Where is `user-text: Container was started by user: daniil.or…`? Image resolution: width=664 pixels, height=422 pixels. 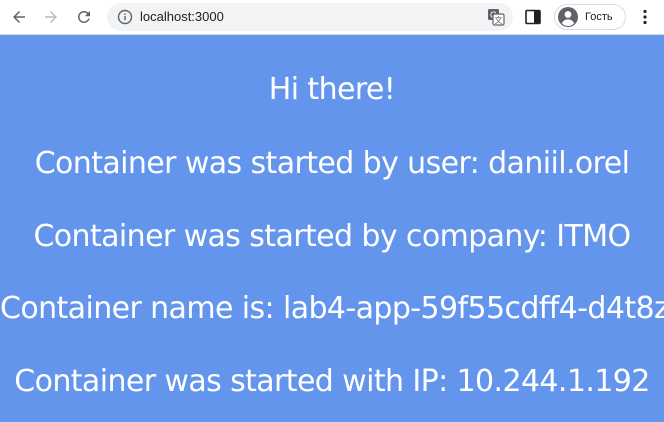
user-text: Container was started by user: daniil.or… is located at coordinates (332, 163).